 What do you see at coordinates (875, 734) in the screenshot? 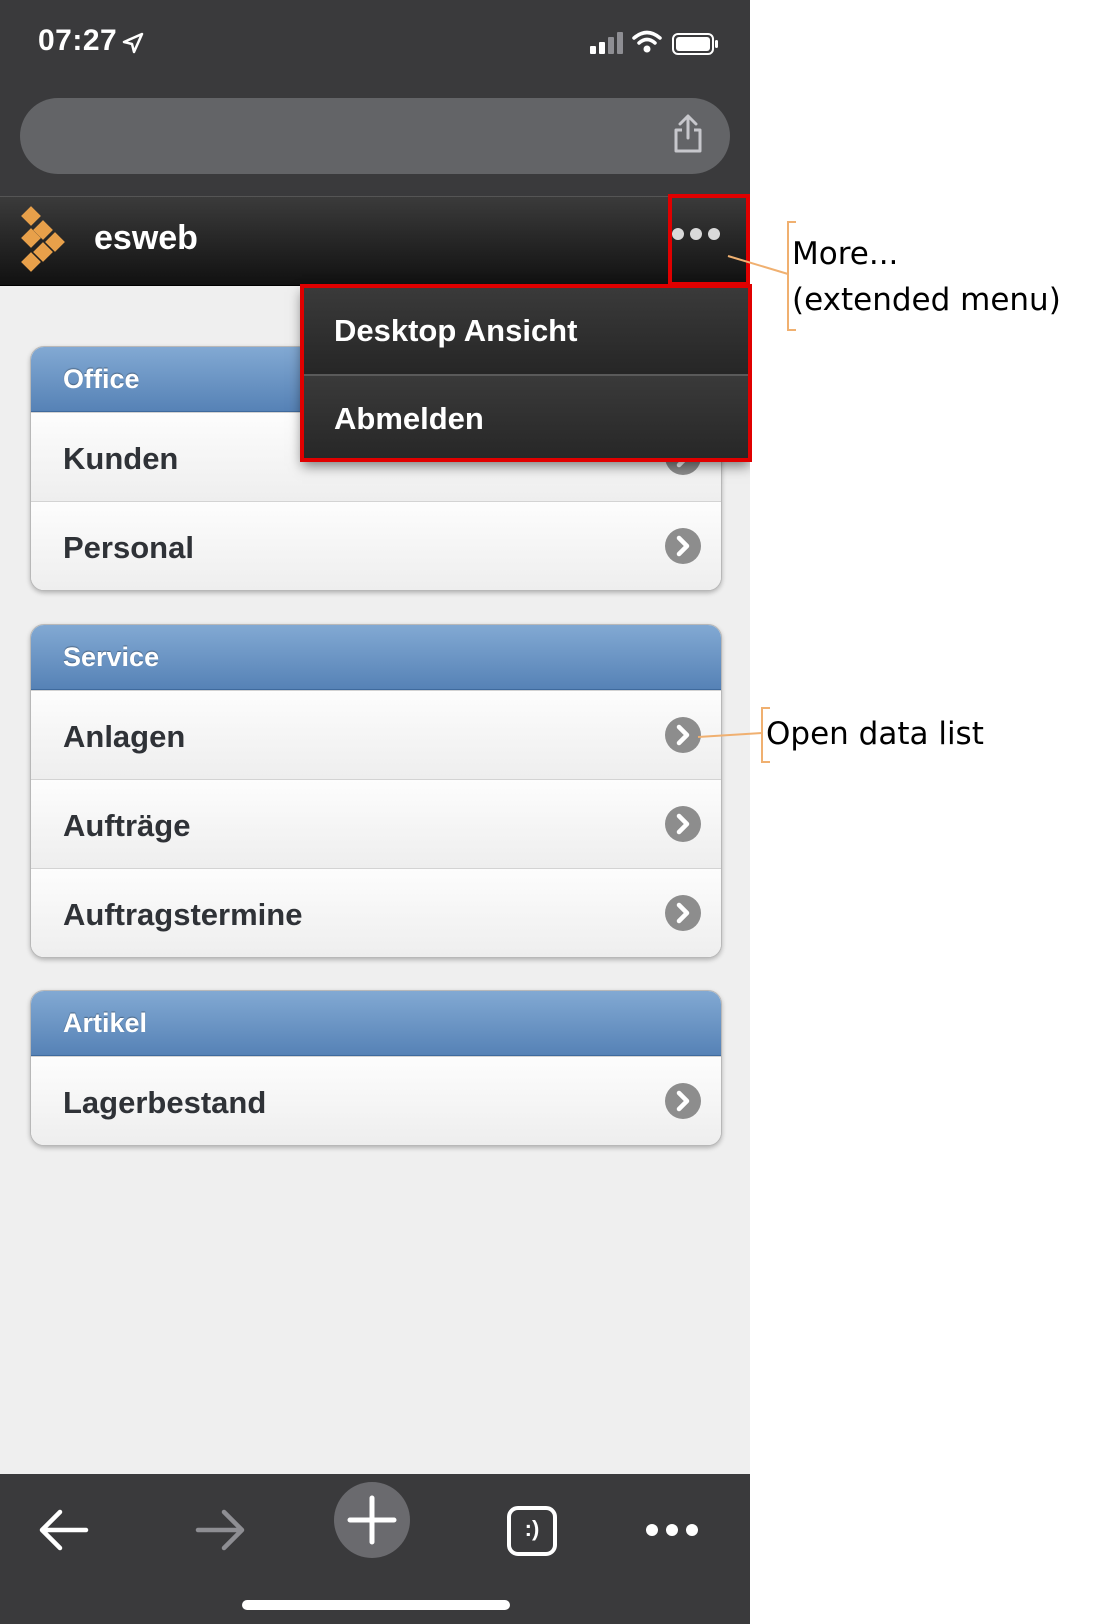
I see `annotation-open-data-list: Open data list` at bounding box center [875, 734].